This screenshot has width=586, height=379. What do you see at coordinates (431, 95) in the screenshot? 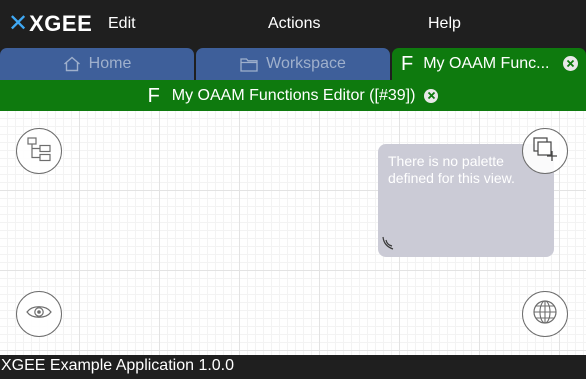
I see `editor-close-icon` at bounding box center [431, 95].